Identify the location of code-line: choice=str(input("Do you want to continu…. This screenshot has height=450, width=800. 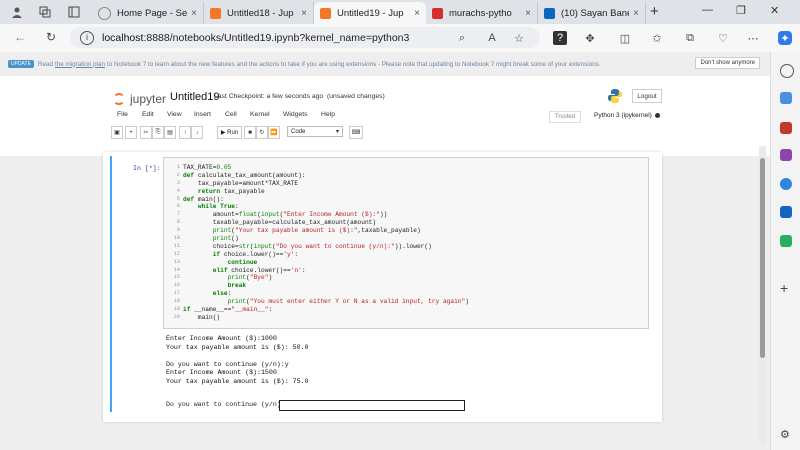
(307, 246).